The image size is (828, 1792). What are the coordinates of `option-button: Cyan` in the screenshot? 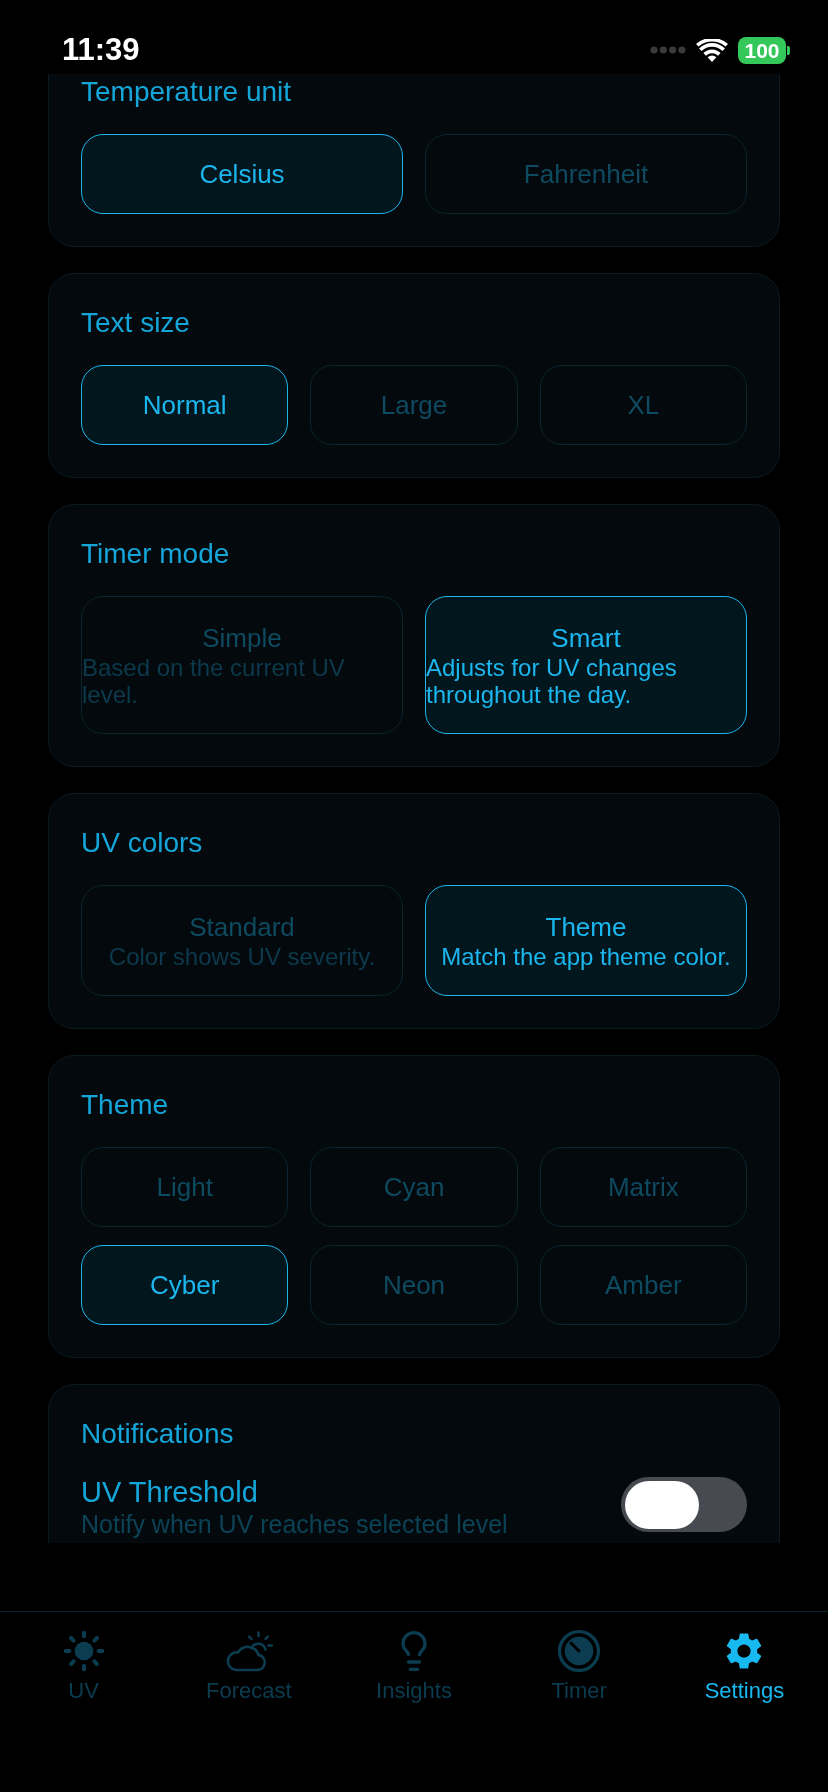 It's located at (414, 1187).